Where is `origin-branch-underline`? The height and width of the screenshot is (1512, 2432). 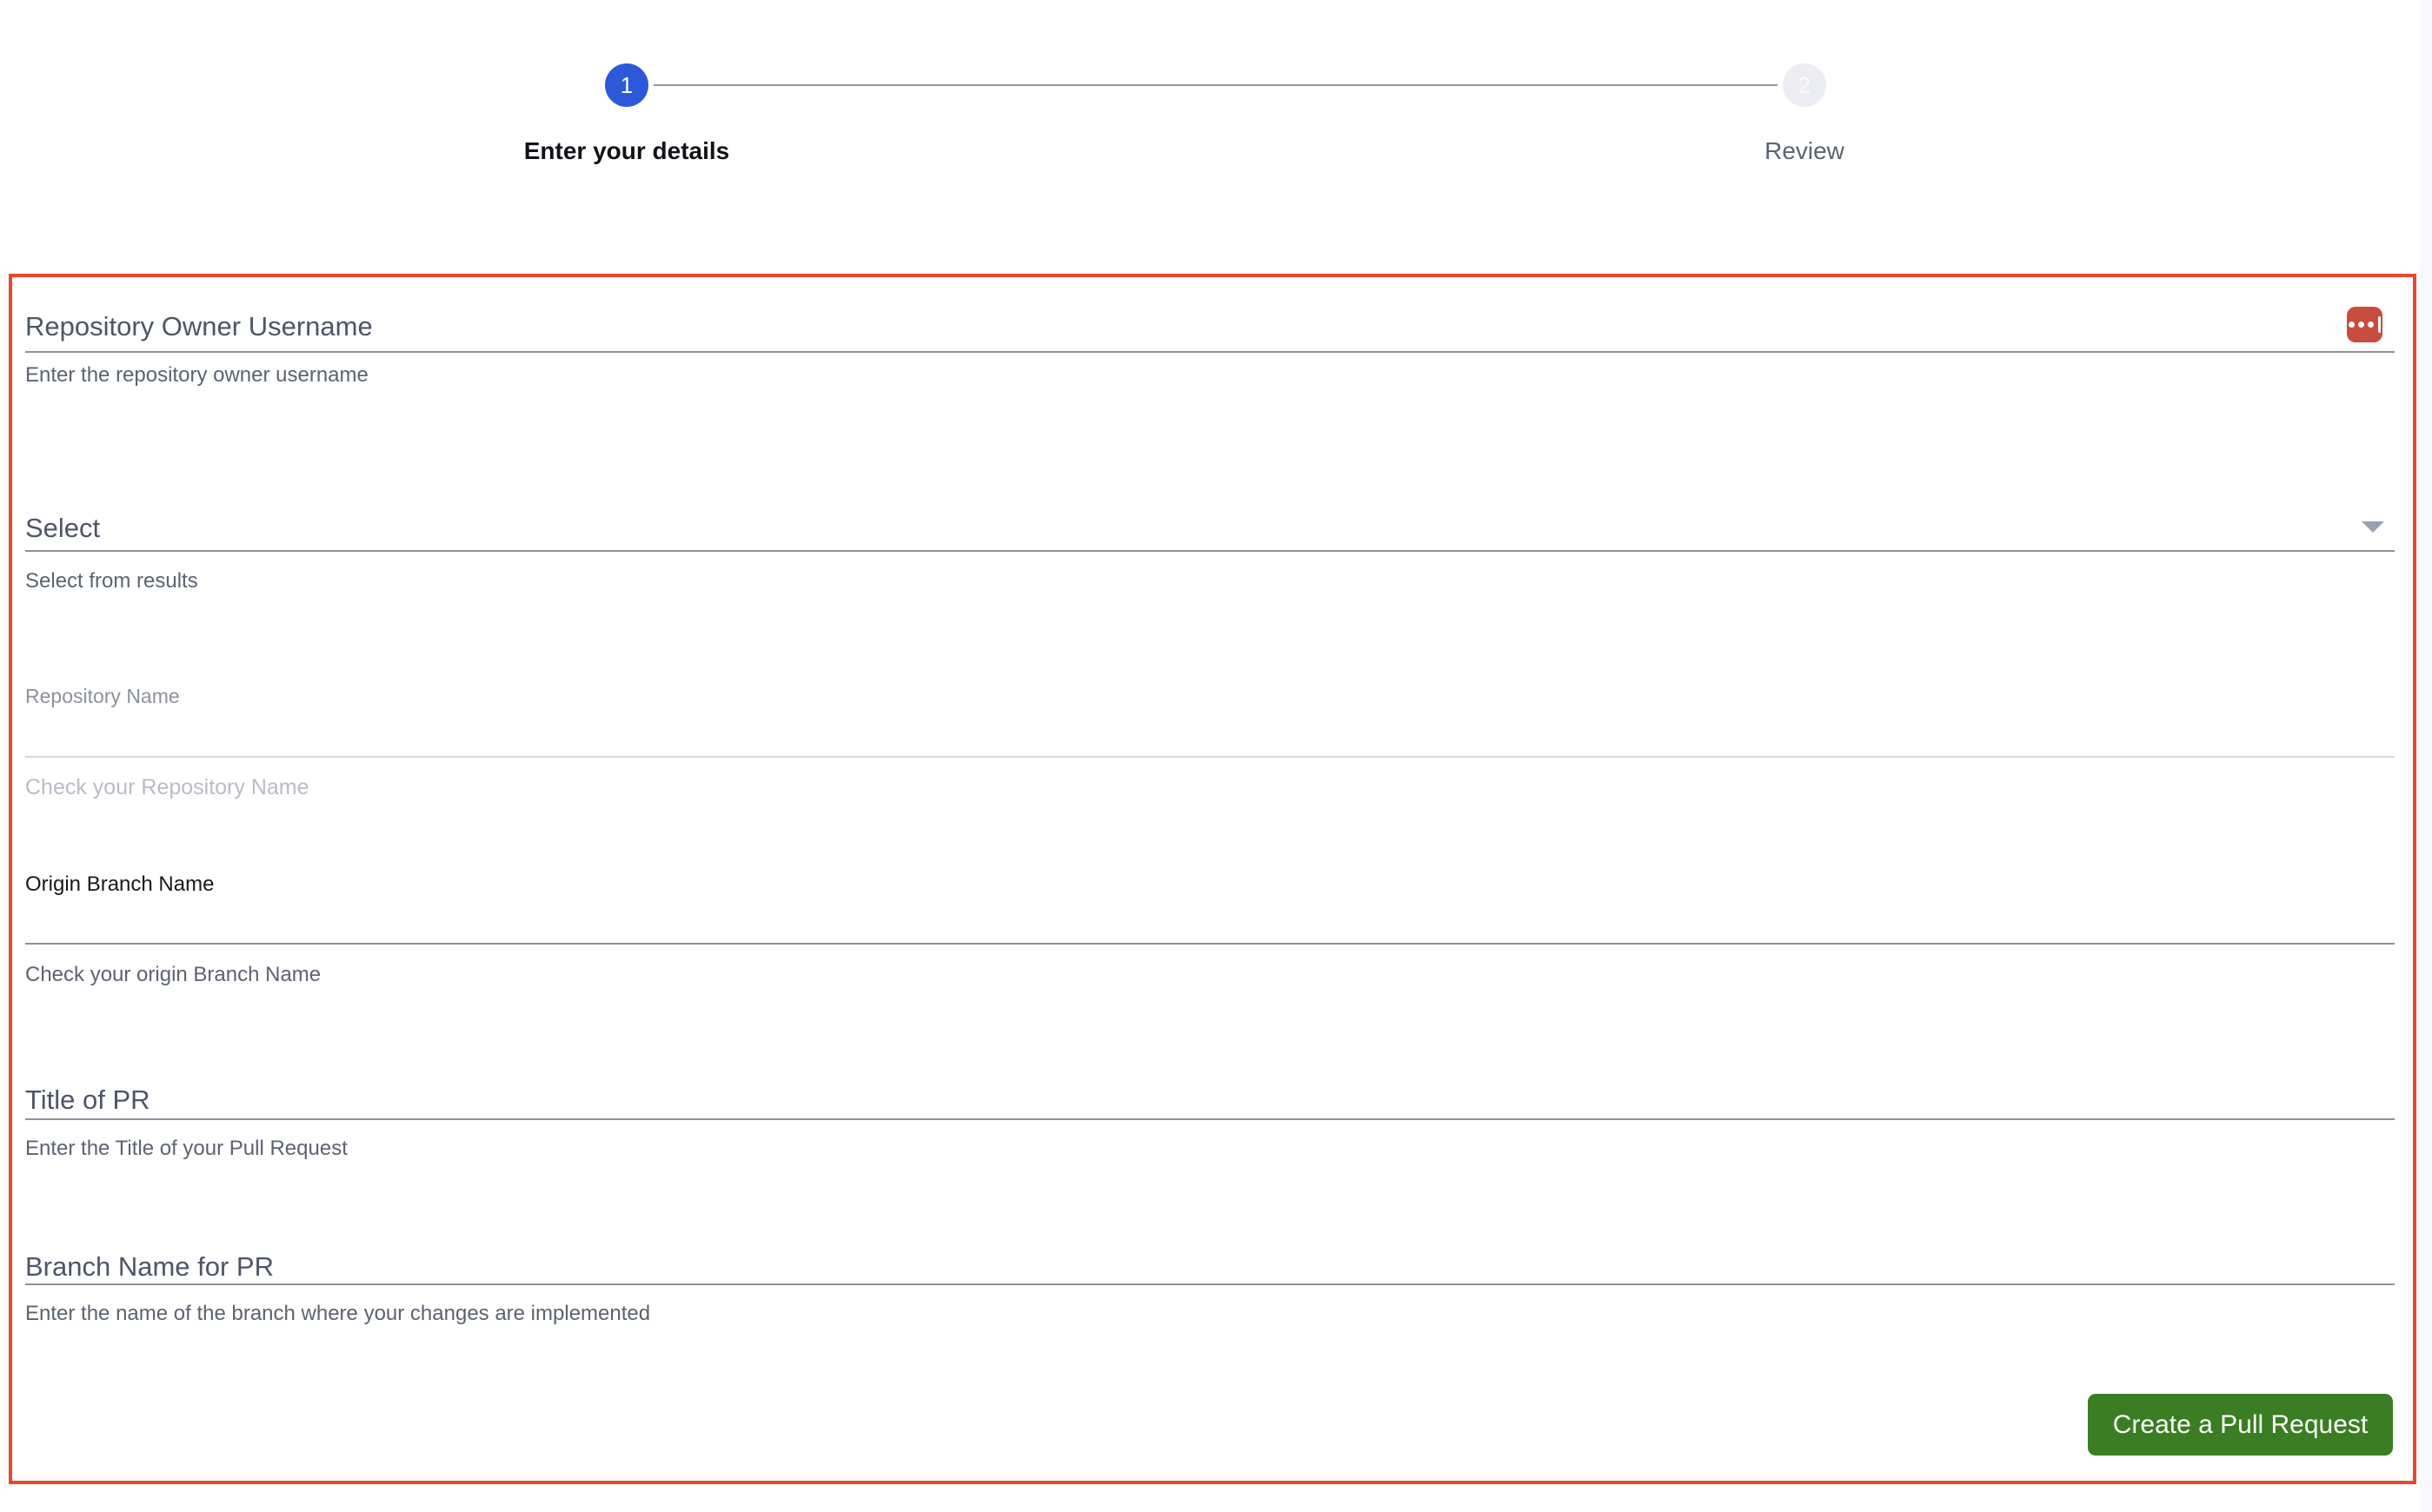 origin-branch-underline is located at coordinates (1210, 944).